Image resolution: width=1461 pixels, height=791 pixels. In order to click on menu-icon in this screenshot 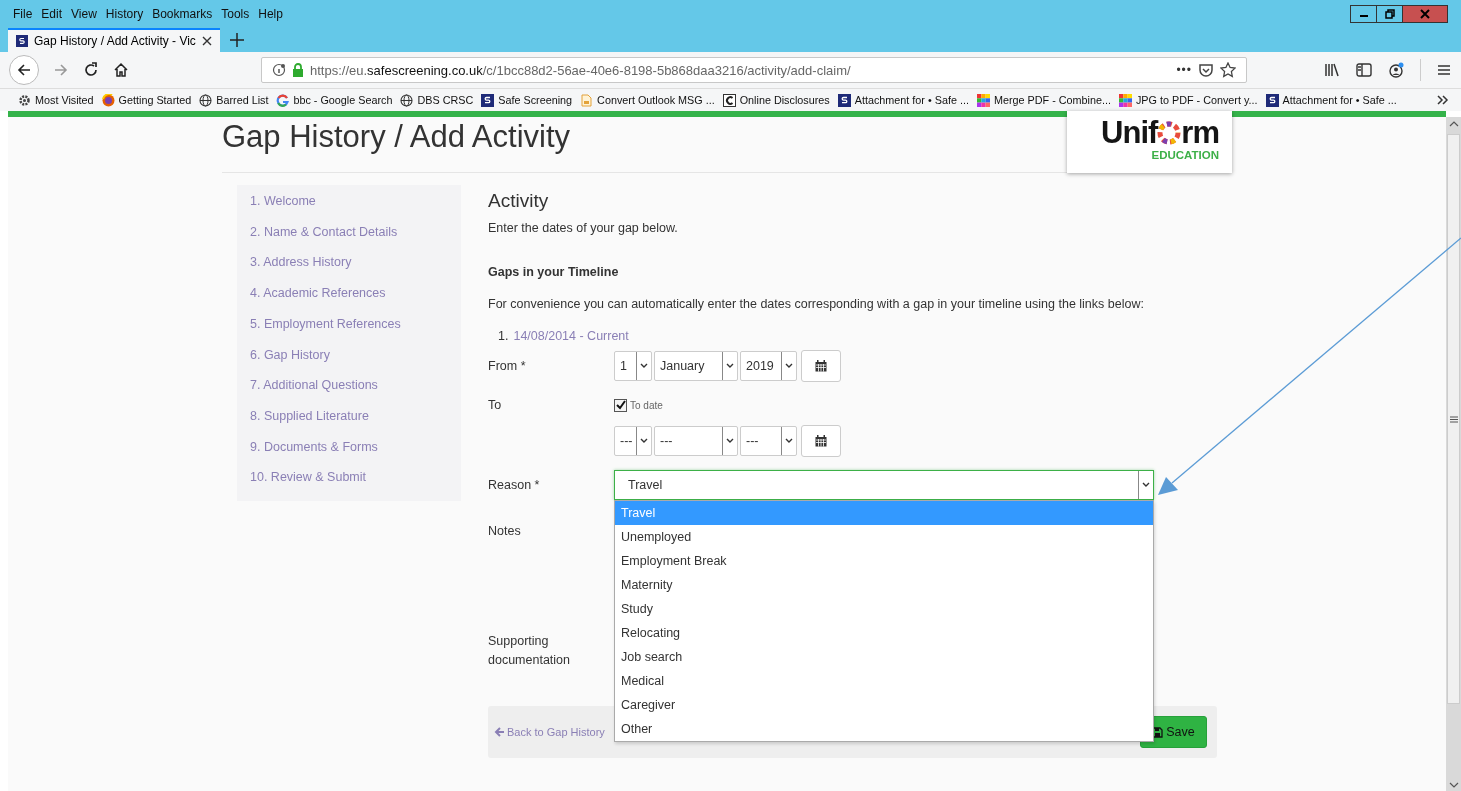, I will do `click(1444, 70)`.